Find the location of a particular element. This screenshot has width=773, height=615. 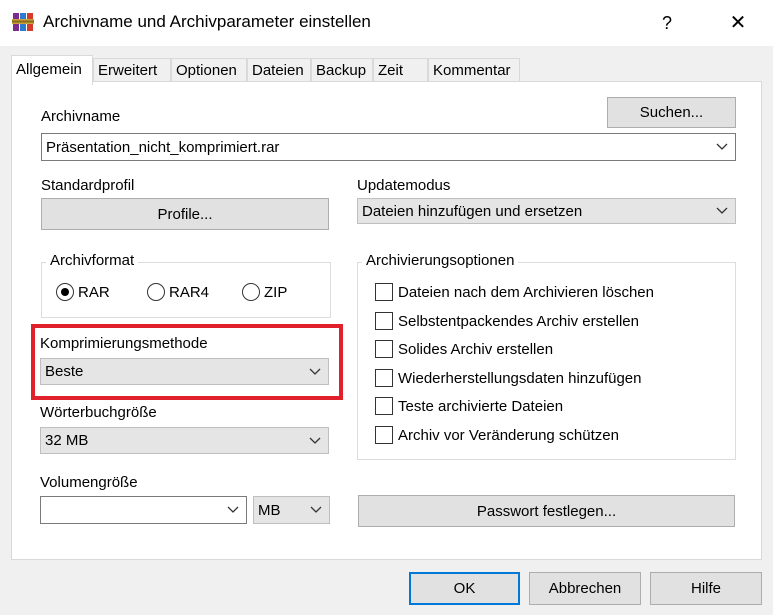

archive-format-title: Archivformat is located at coordinates (92, 260).